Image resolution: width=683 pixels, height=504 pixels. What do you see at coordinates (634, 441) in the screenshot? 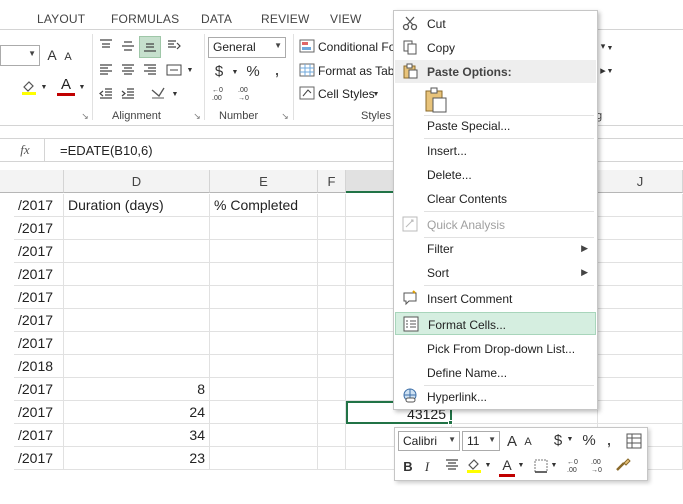
I see `mini-format-painter-icon` at bounding box center [634, 441].